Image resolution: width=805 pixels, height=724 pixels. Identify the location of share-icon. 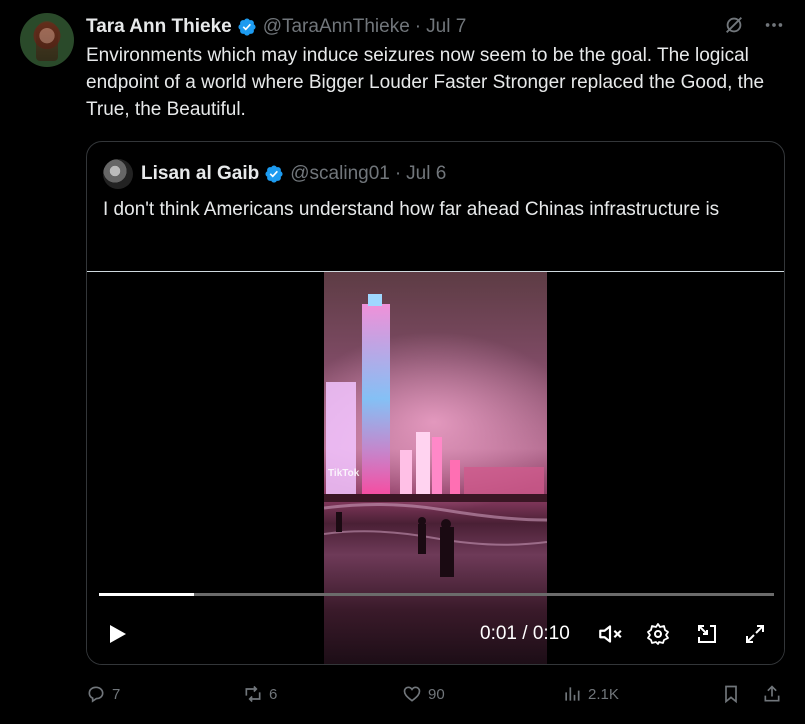
(772, 693).